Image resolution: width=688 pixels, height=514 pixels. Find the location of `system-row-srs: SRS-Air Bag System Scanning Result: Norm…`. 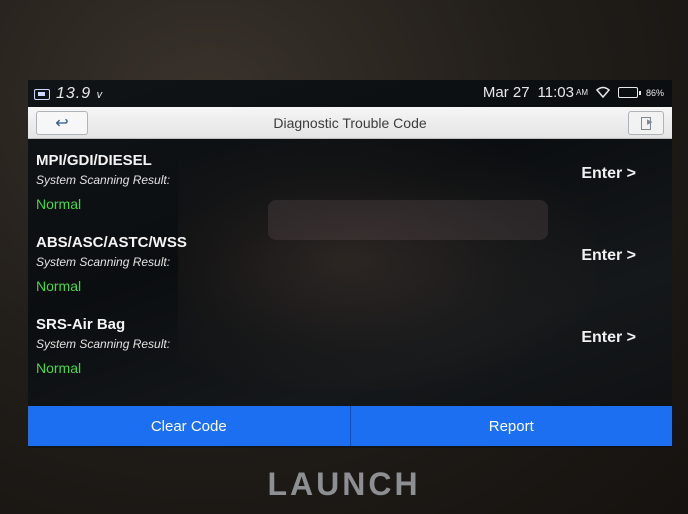

system-row-srs: SRS-Air Bag System Scanning Result: Norm… is located at coordinates (350, 346).